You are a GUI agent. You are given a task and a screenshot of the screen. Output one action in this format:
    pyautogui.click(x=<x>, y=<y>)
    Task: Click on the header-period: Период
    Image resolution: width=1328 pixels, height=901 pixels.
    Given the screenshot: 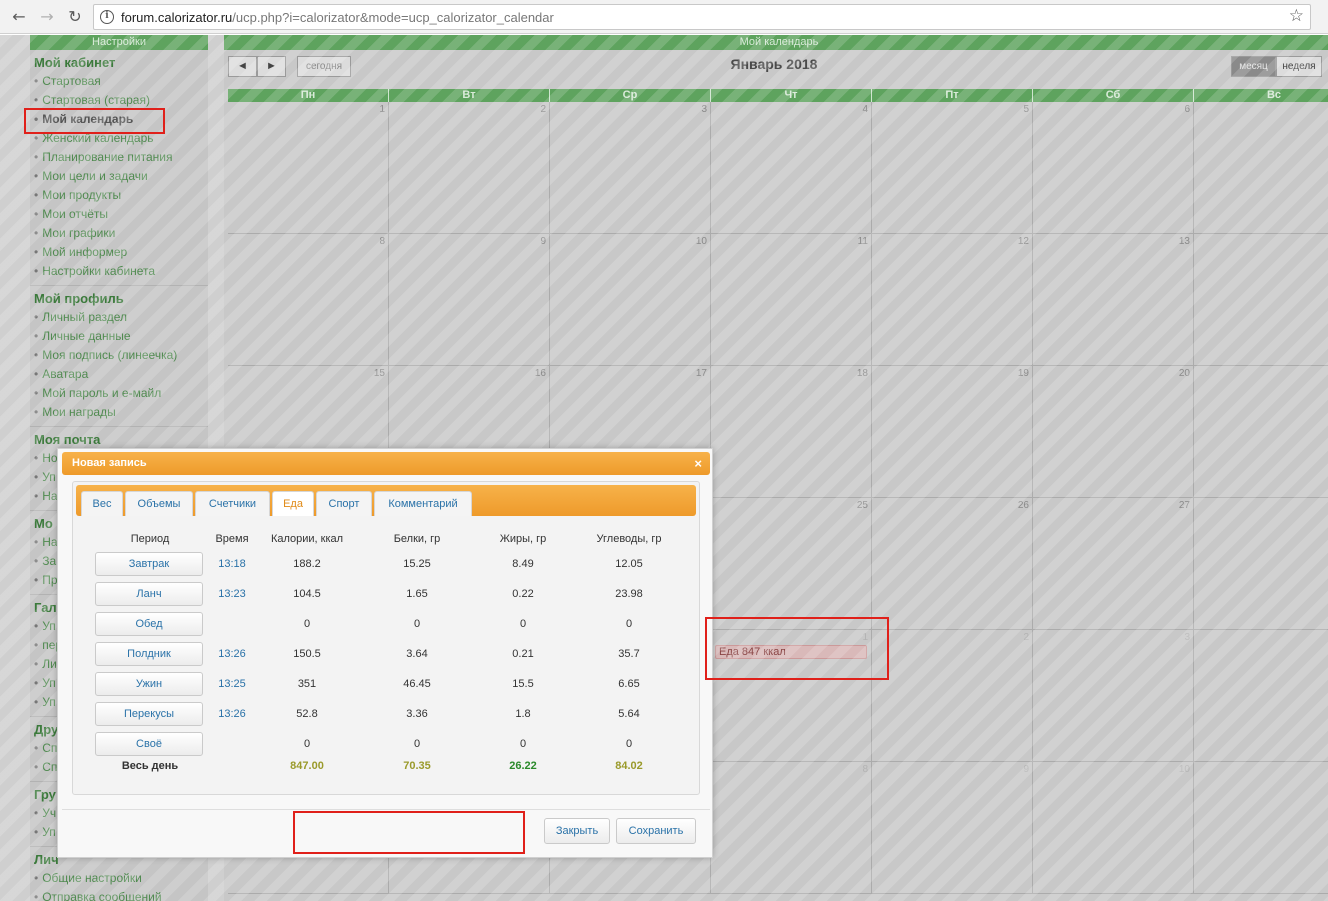 What is the action you would take?
    pyautogui.click(x=150, y=539)
    